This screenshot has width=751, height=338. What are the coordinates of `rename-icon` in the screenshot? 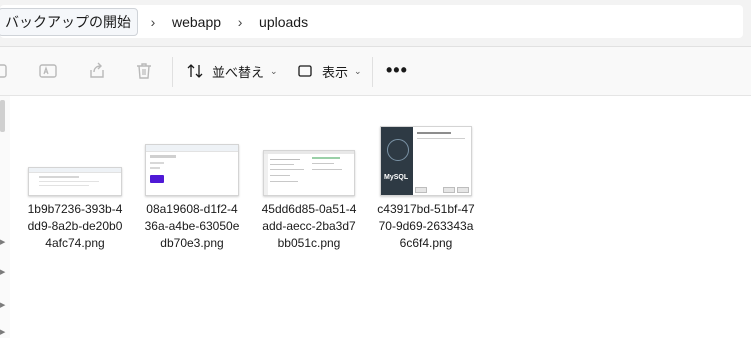 It's located at (48, 71).